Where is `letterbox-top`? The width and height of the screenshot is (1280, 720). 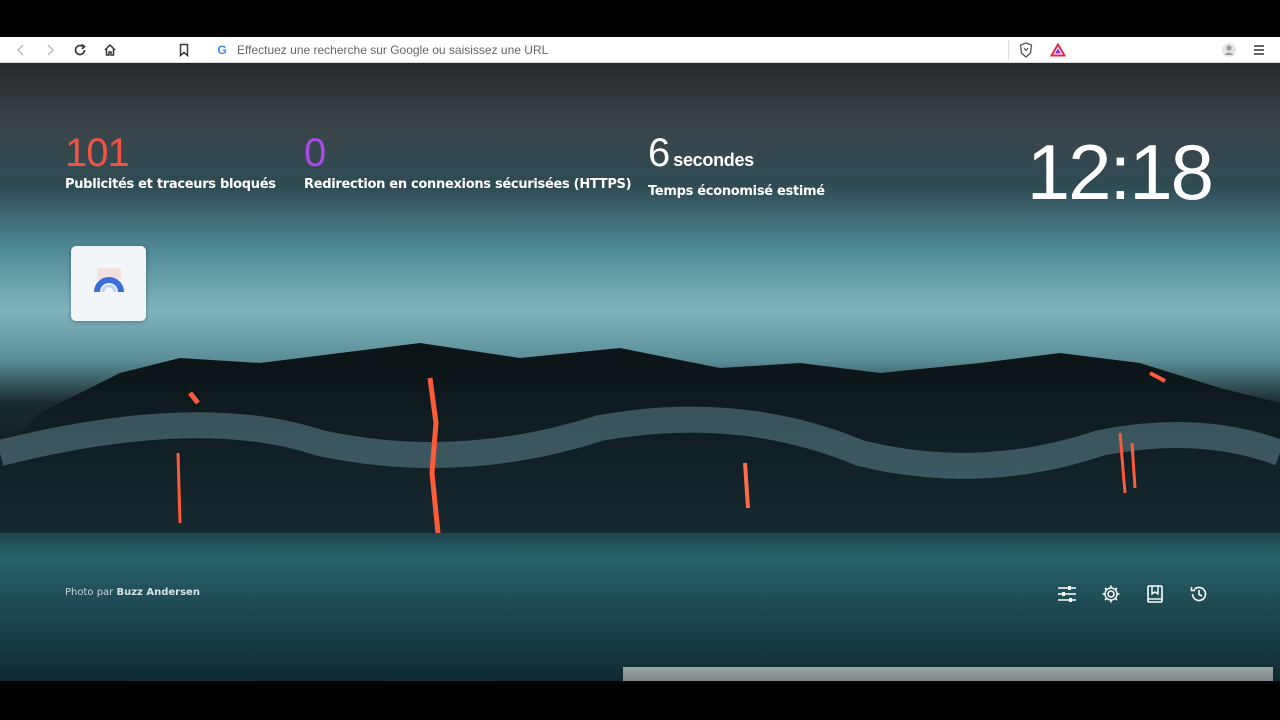 letterbox-top is located at coordinates (640, 18).